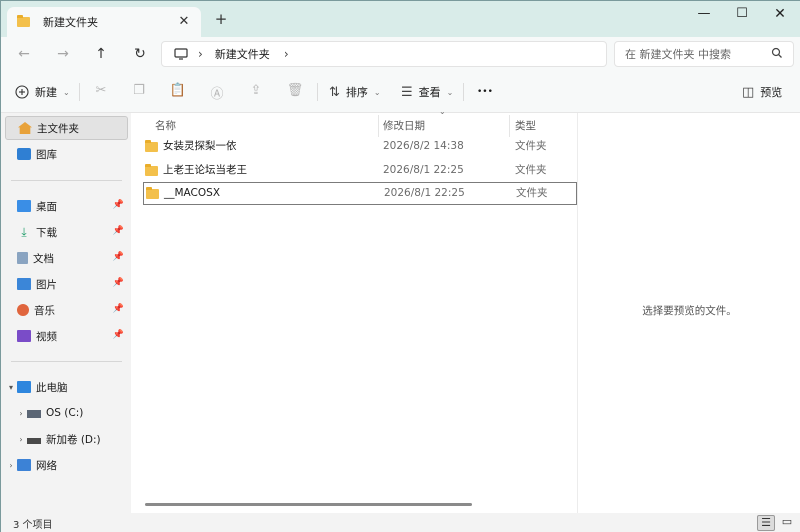 The width and height of the screenshot is (800, 532). I want to click on sidebar-item-label: 新加卷 (D:), so click(73, 439).